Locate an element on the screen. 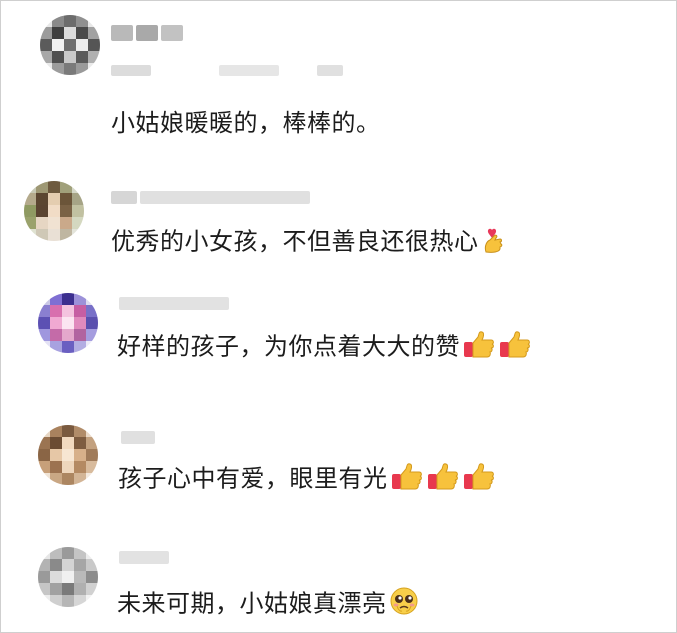  heart-hands-icon is located at coordinates (495, 242).